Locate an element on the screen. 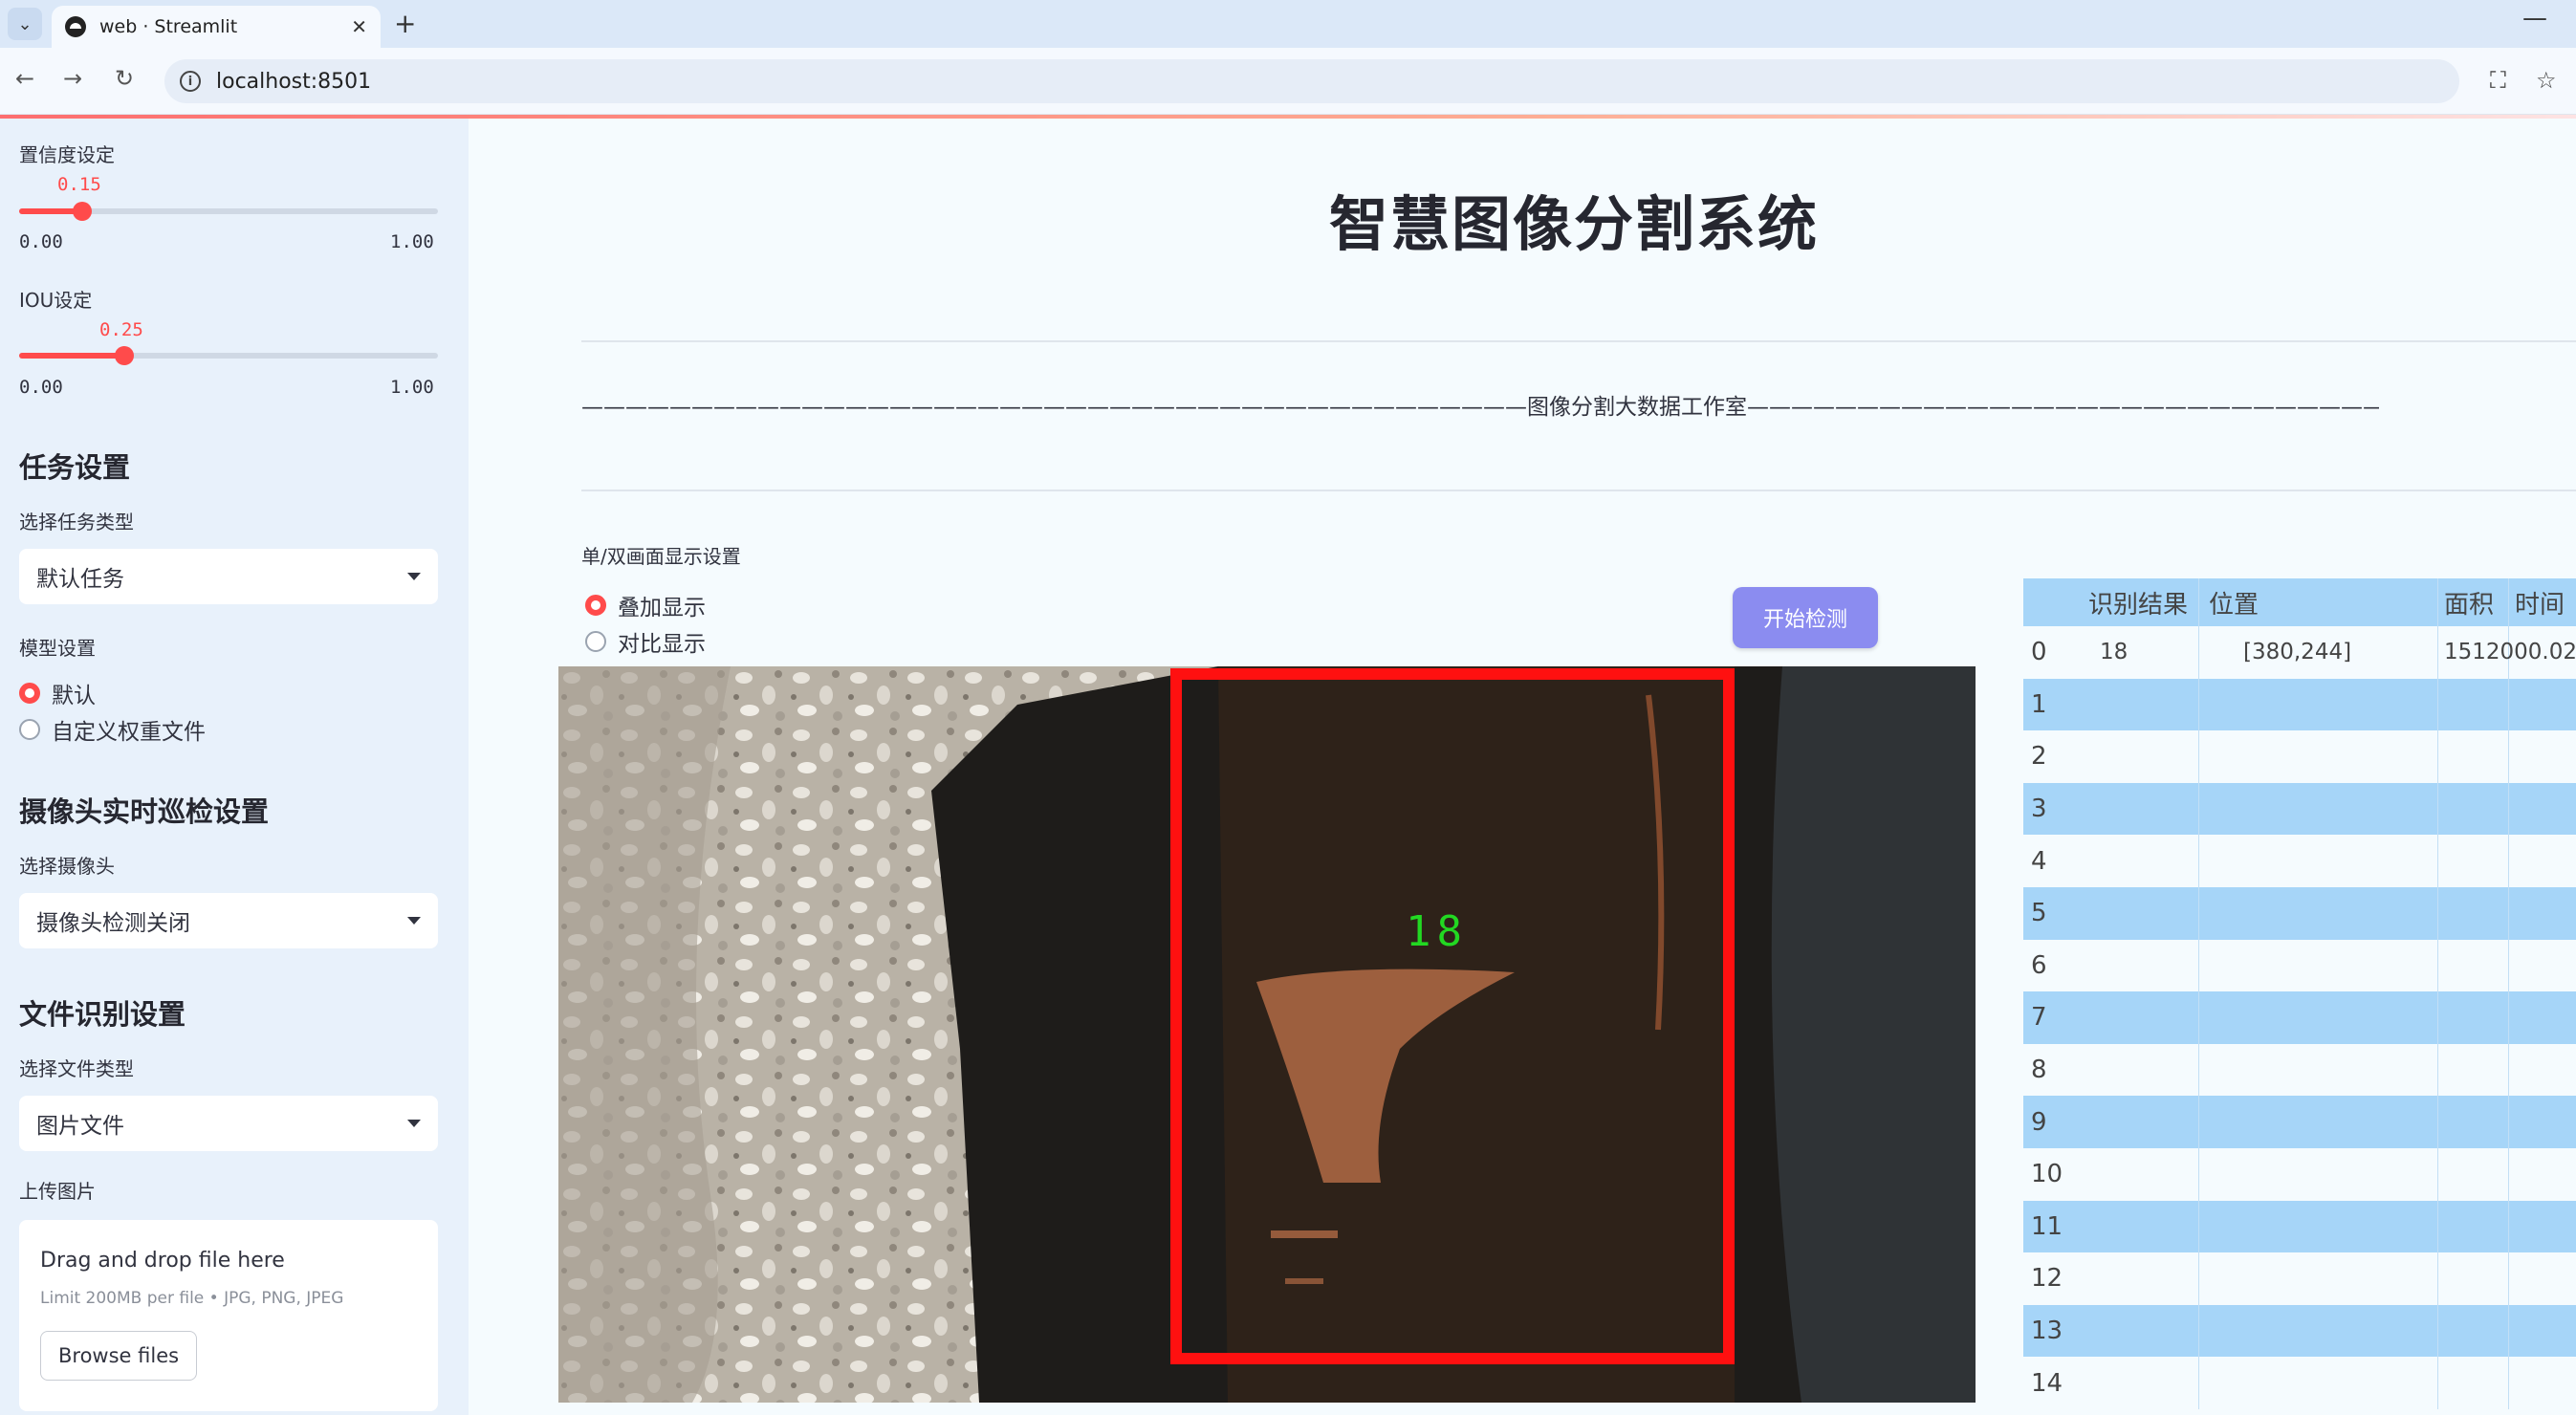 The height and width of the screenshot is (1415, 2576). table-row: 14 is located at coordinates (2299, 1383).